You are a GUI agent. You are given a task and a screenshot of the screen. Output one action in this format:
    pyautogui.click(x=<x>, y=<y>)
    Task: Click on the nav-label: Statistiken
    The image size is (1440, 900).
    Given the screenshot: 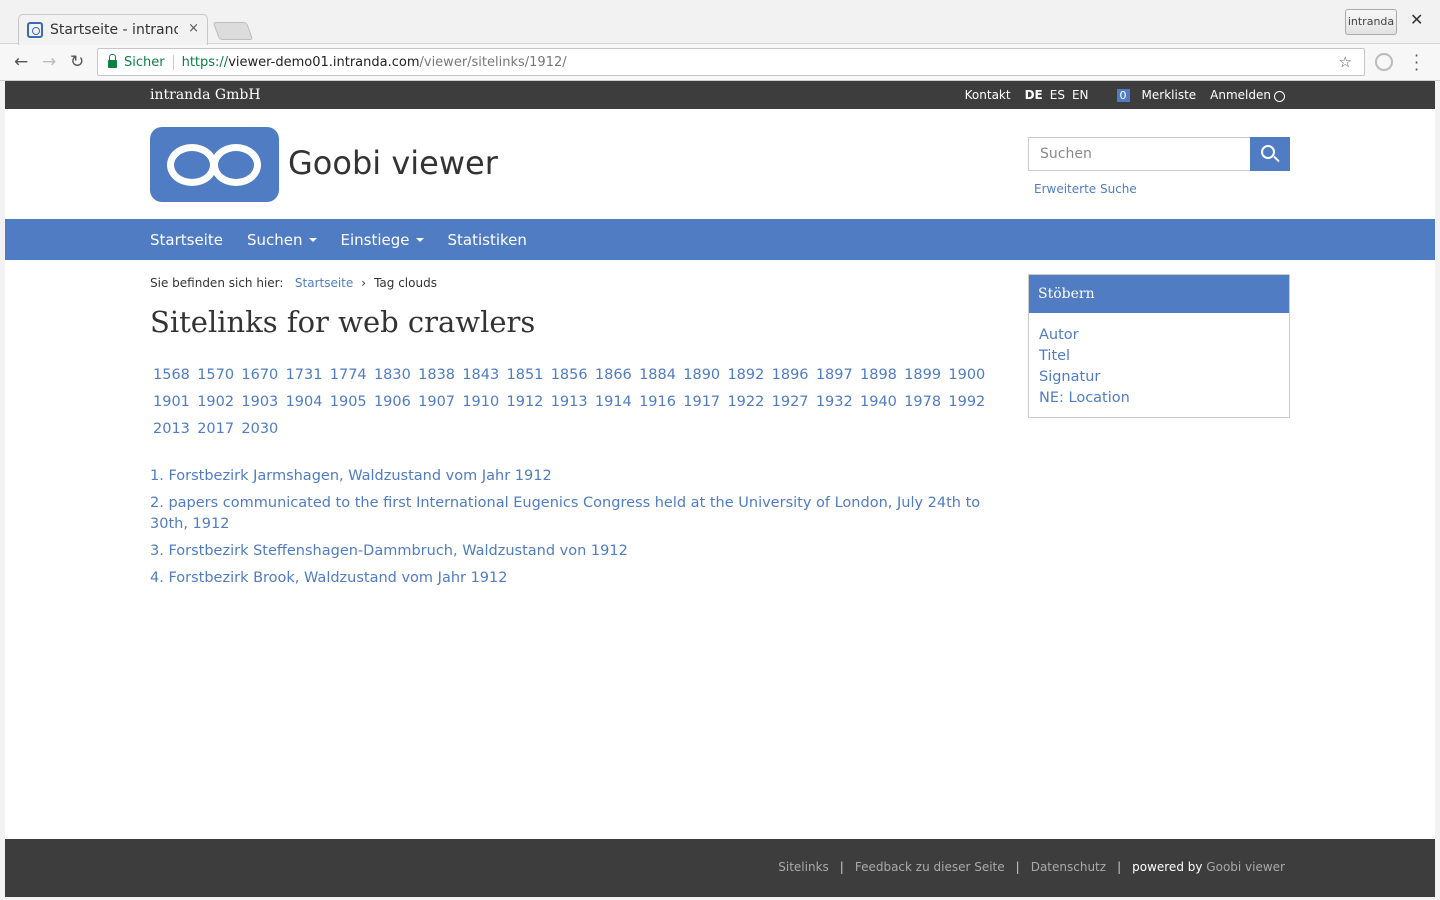 What is the action you would take?
    pyautogui.click(x=487, y=239)
    